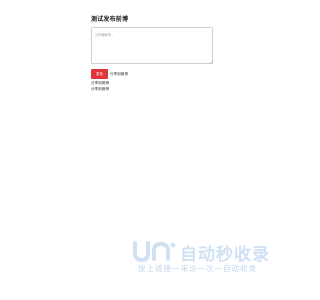 This screenshot has height=300, width=320. Describe the element at coordinates (197, 268) in the screenshot. I see `watermark-slogan: 放上链接一来访一次一自动收录` at that location.